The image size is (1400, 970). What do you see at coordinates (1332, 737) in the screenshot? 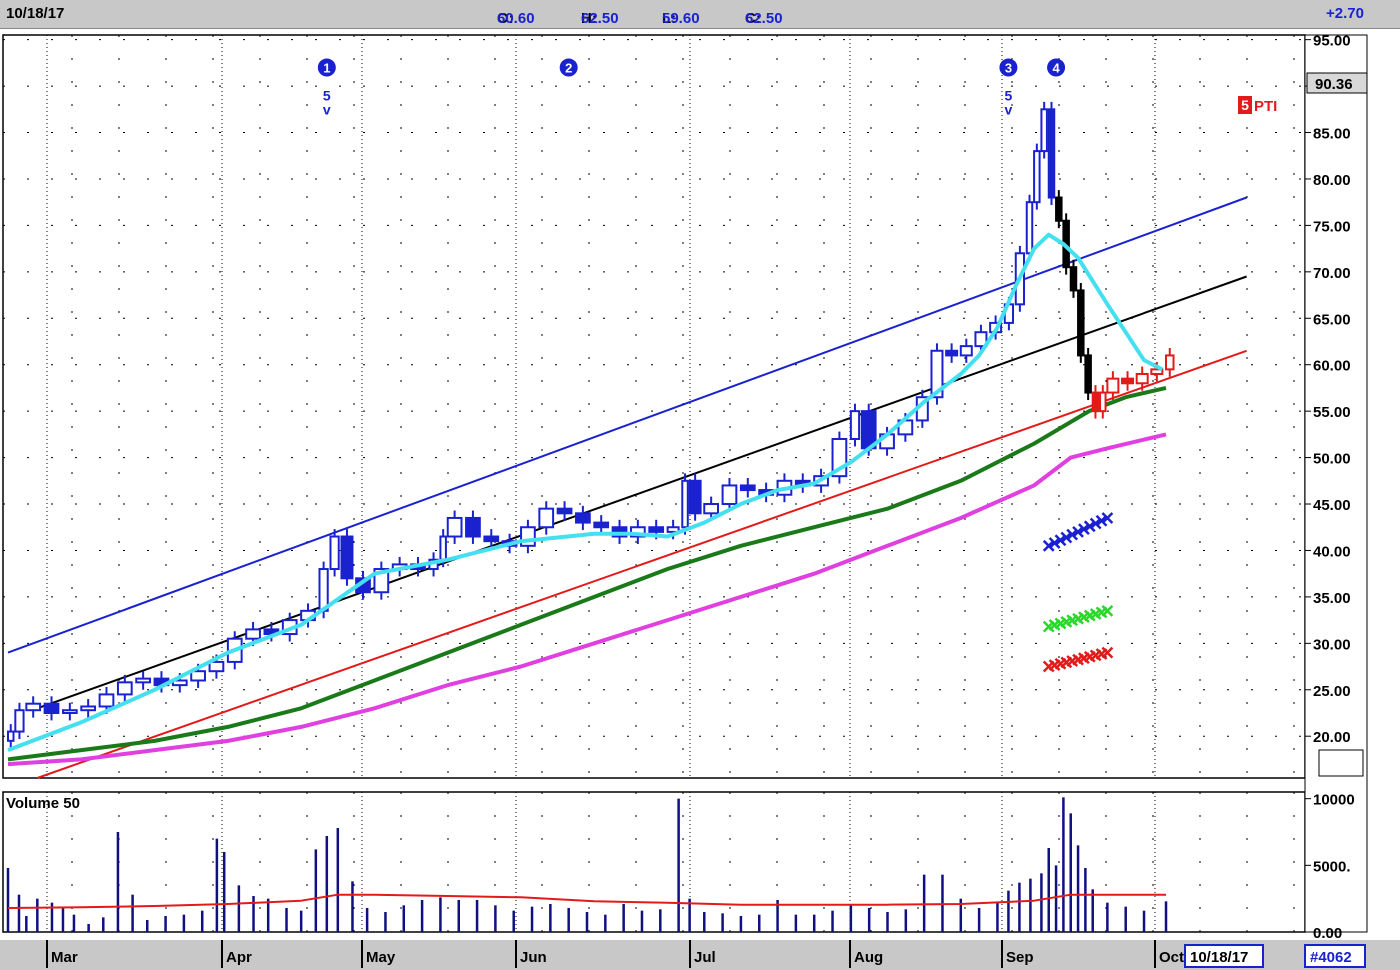
I see `y-tick-label: 20.00` at bounding box center [1332, 737].